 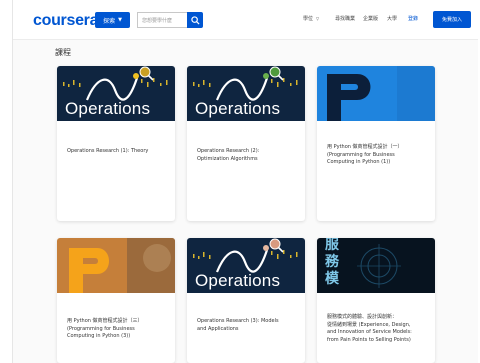 I want to click on chevron-down-icon: ▼, so click(x=120, y=20).